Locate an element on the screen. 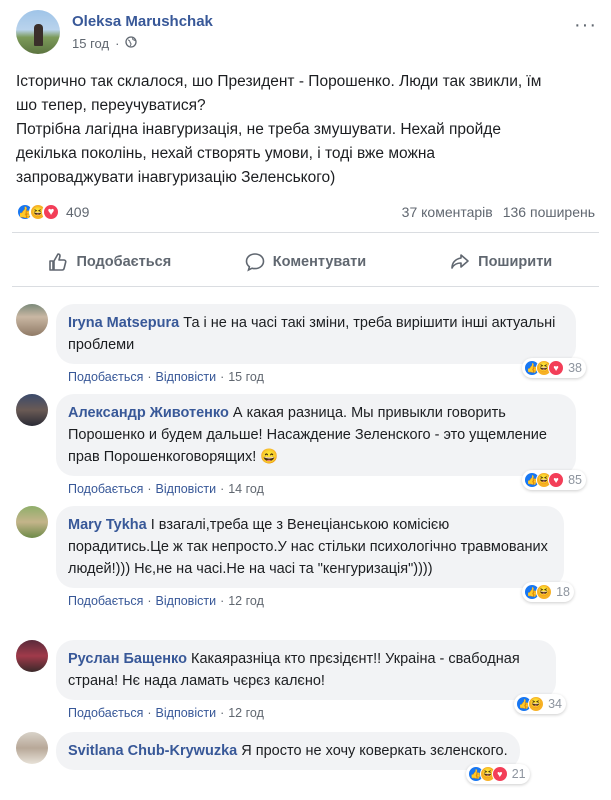 Image resolution: width=611 pixels, height=800 pixels. post-time: 15 год is located at coordinates (90, 43).